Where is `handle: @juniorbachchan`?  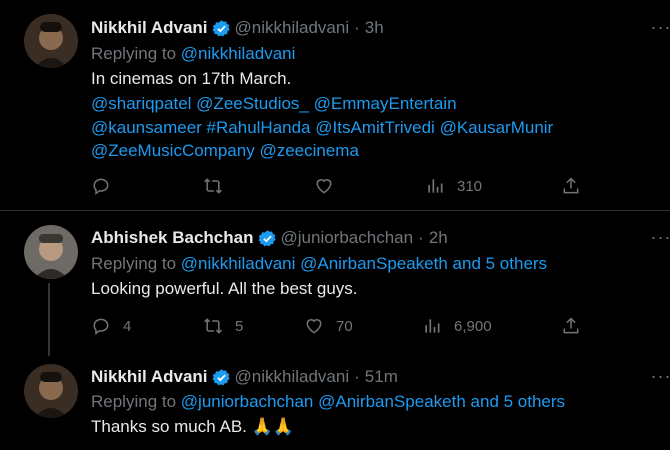
handle: @juniorbachchan is located at coordinates (347, 238).